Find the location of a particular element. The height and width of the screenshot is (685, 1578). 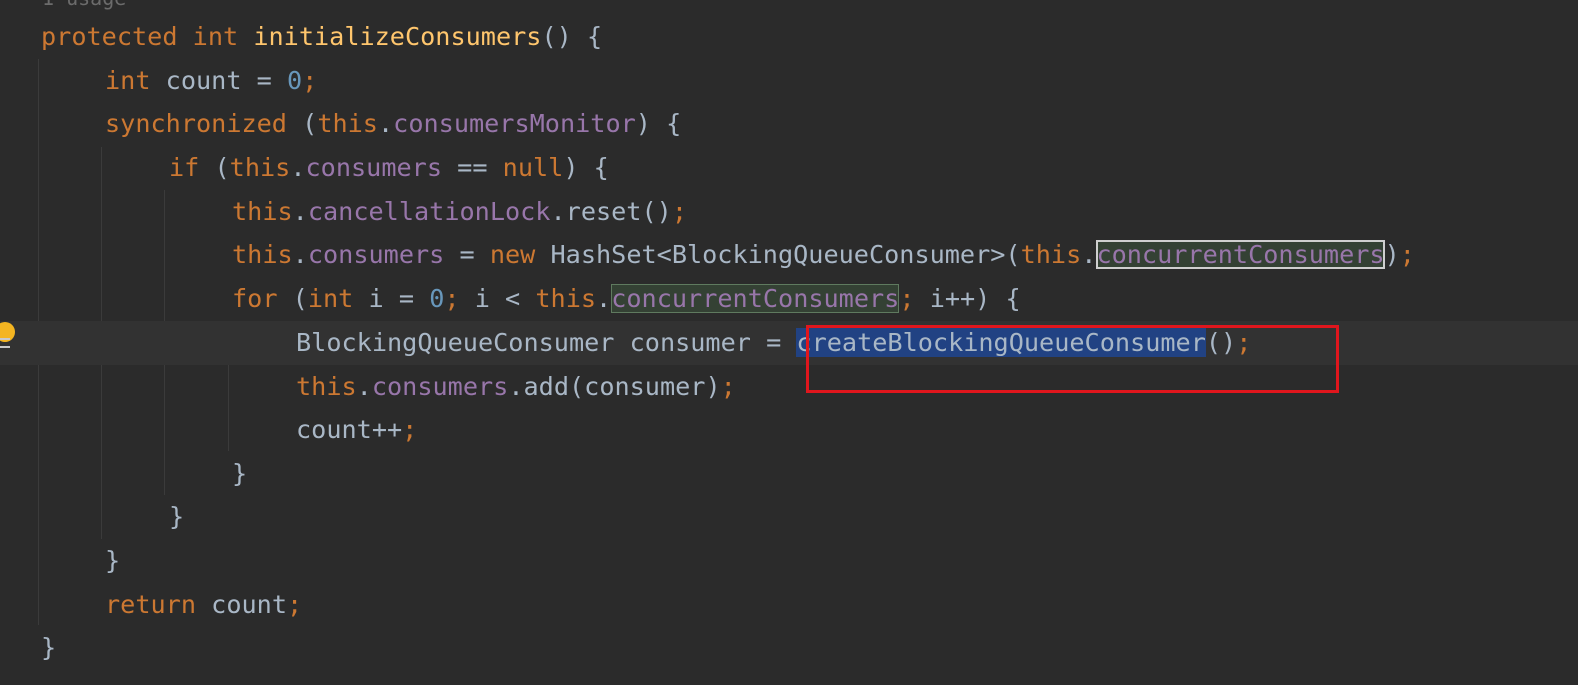

code-token: .add(consumer) is located at coordinates (614, 386).